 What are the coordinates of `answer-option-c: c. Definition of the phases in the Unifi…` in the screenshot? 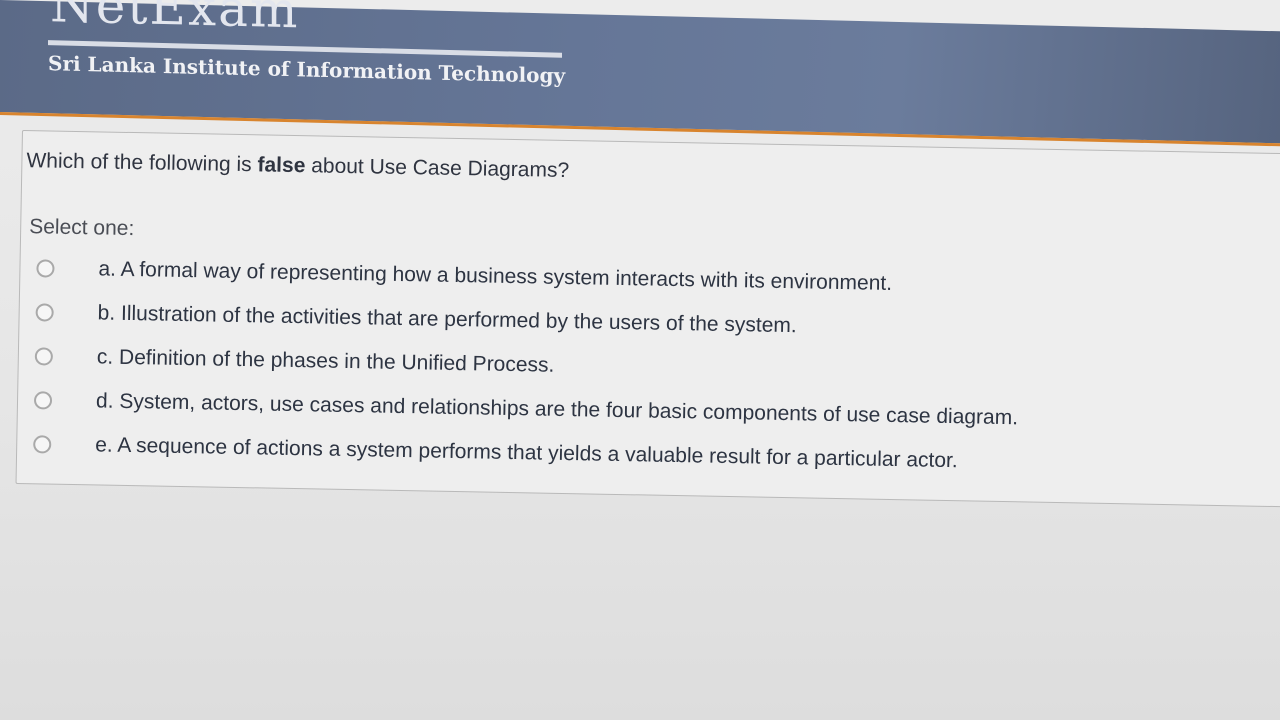 It's located at (294, 361).